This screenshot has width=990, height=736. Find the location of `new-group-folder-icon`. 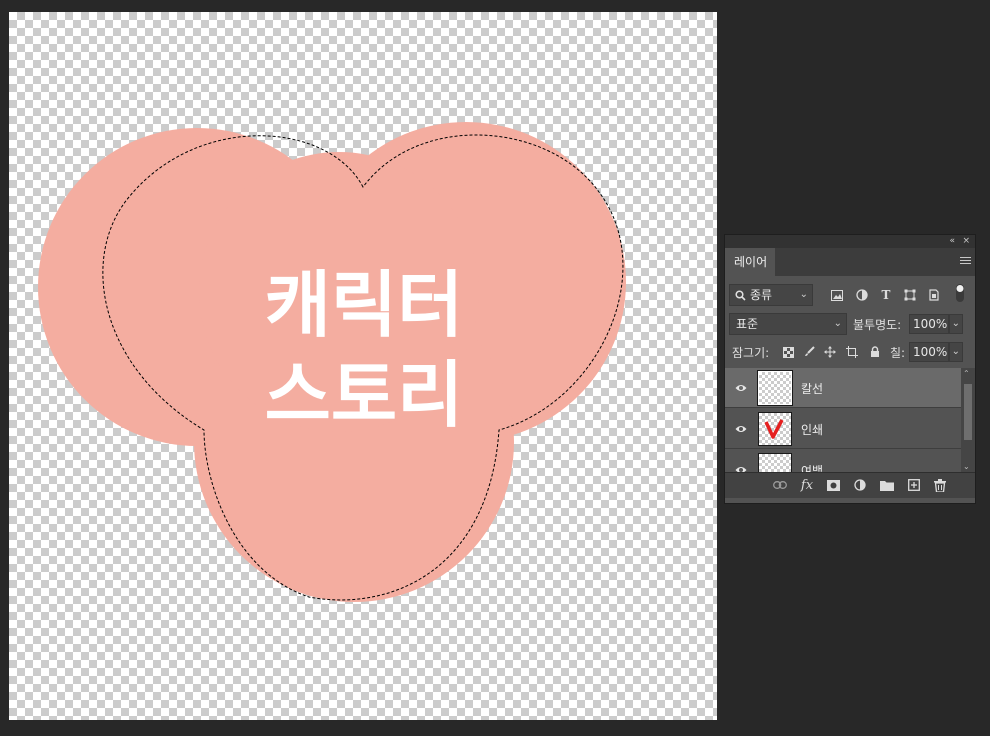

new-group-folder-icon is located at coordinates (887, 485).